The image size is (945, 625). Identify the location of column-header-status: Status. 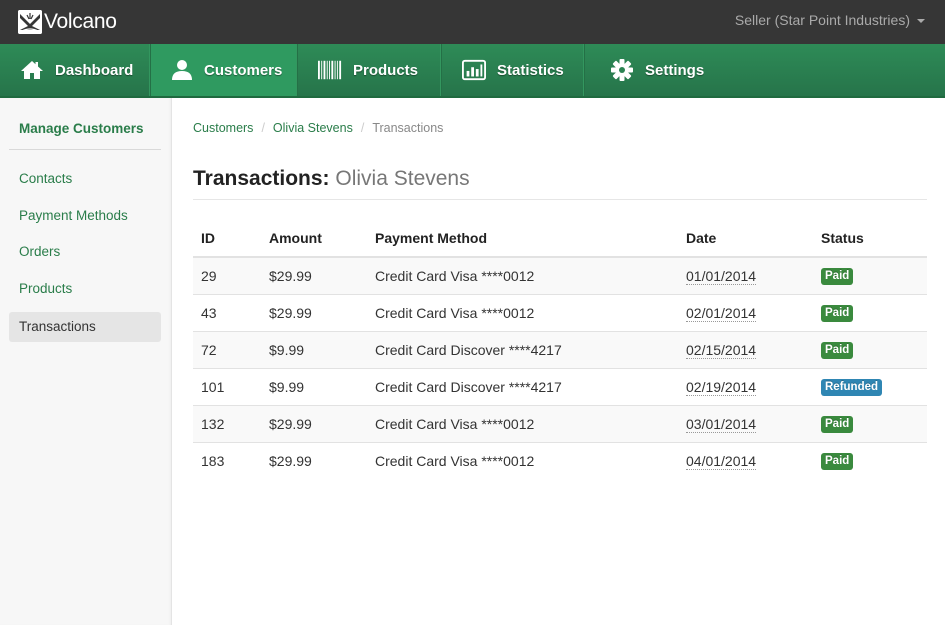
(870, 238).